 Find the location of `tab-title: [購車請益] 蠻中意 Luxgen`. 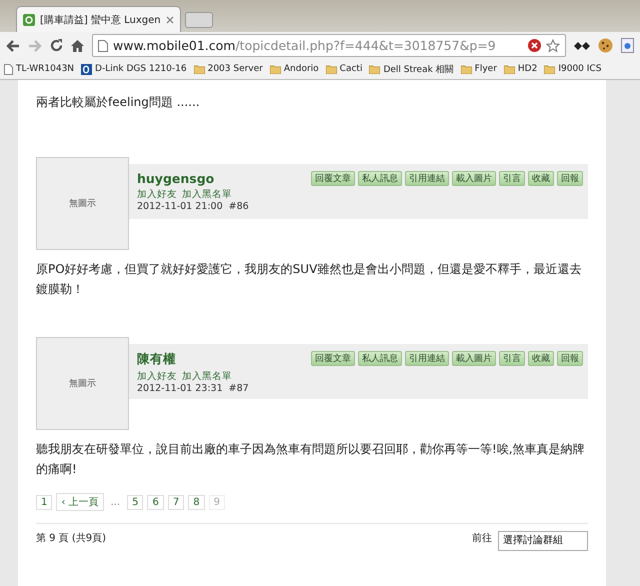

tab-title: [購車請益] 蠻中意 Luxgen is located at coordinates (100, 20).